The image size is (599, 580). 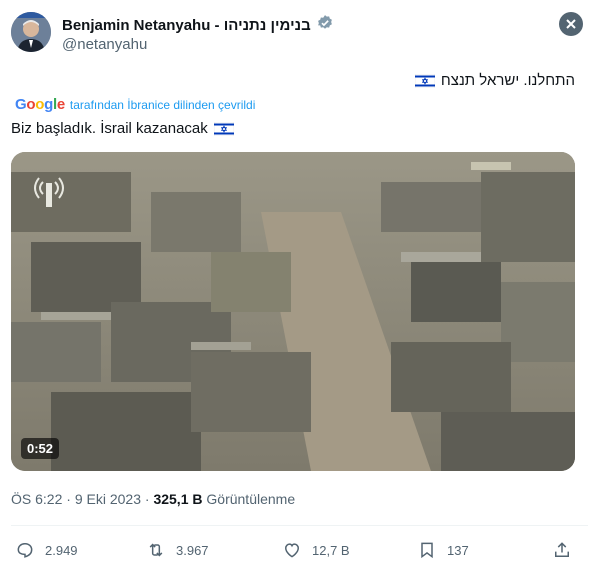 What do you see at coordinates (507, 80) in the screenshot?
I see `original-text: התחלנו. ישראל תנצח` at bounding box center [507, 80].